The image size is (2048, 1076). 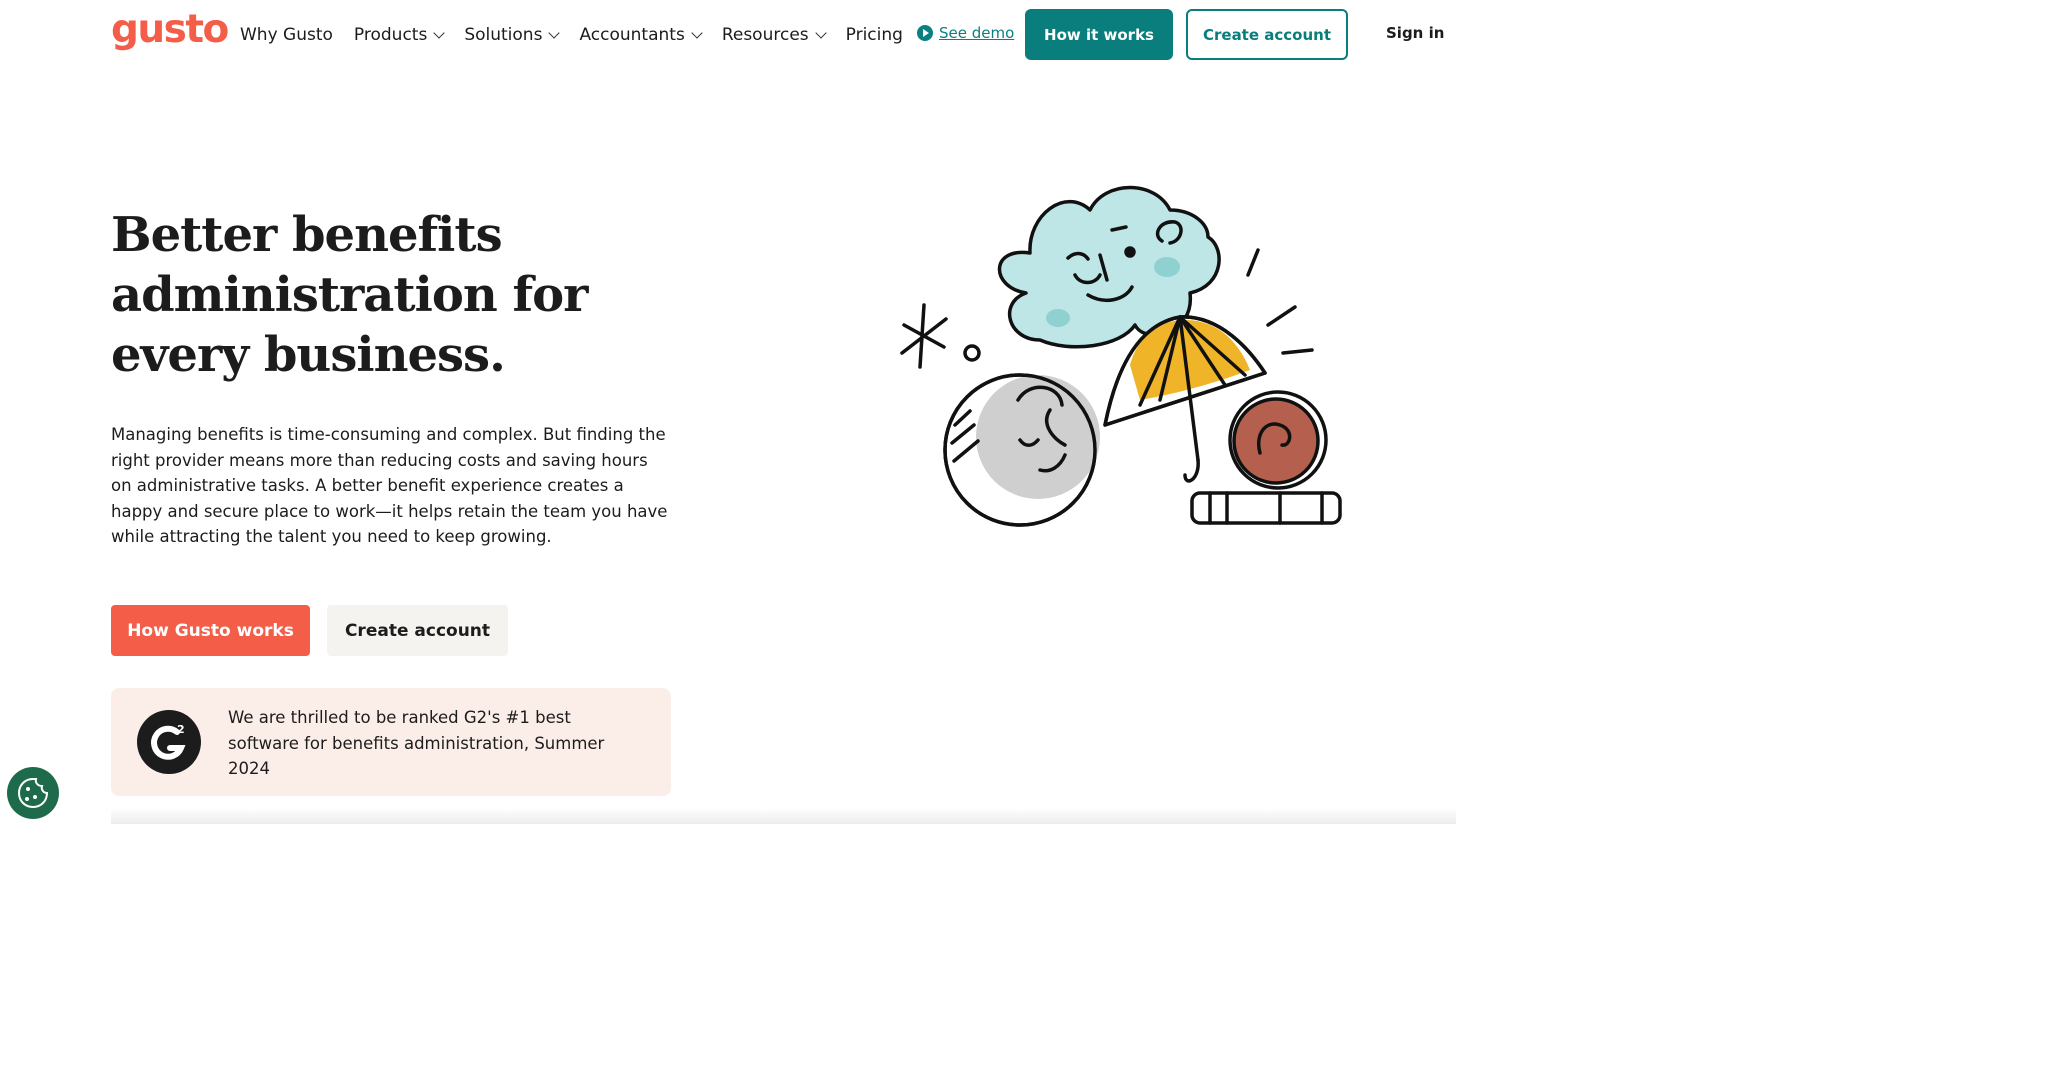 What do you see at coordinates (417, 630) in the screenshot?
I see `create-account-button: Create account` at bounding box center [417, 630].